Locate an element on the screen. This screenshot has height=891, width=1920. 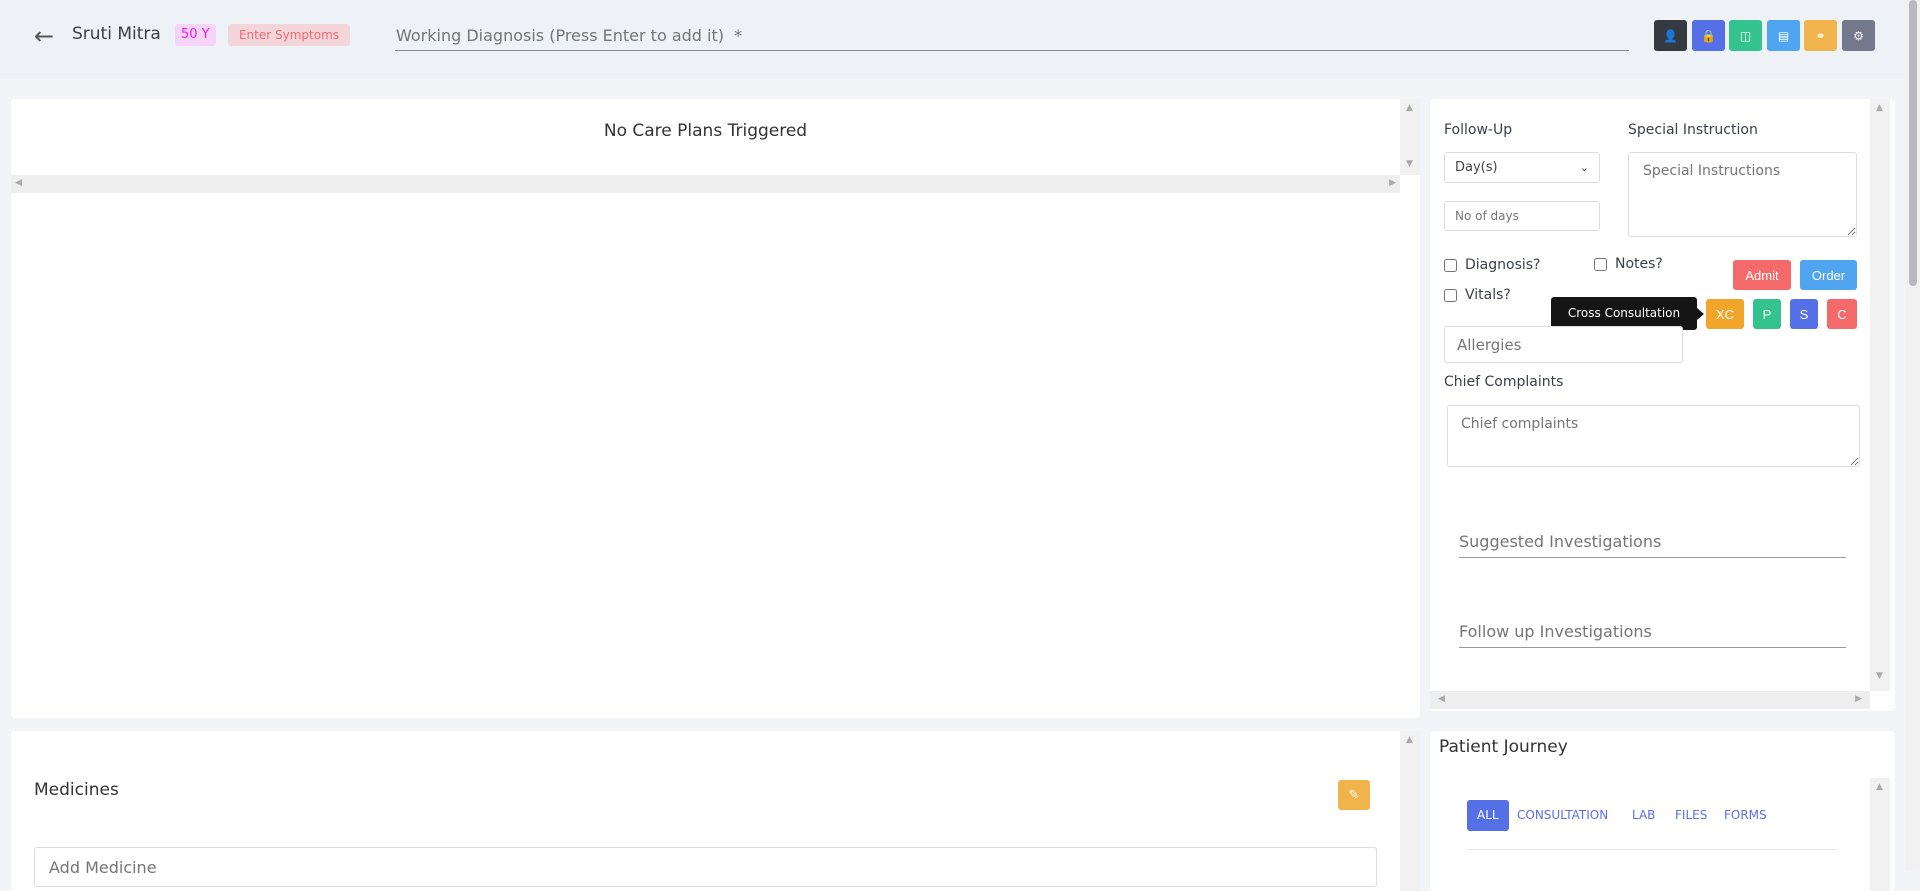
medicines-vscroll: ▲ is located at coordinates (1410, 811).